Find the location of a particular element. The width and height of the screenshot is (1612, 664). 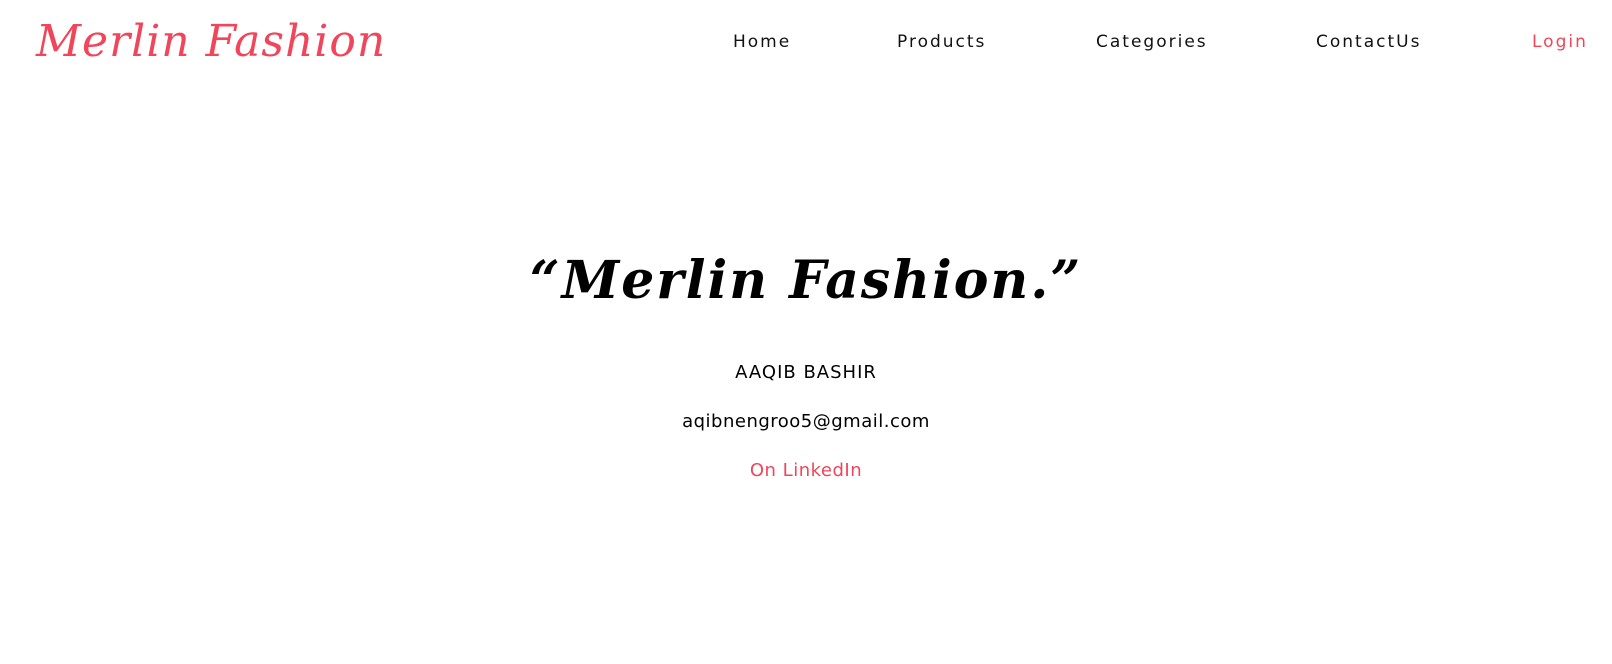

nav-products: Products is located at coordinates (941, 42).